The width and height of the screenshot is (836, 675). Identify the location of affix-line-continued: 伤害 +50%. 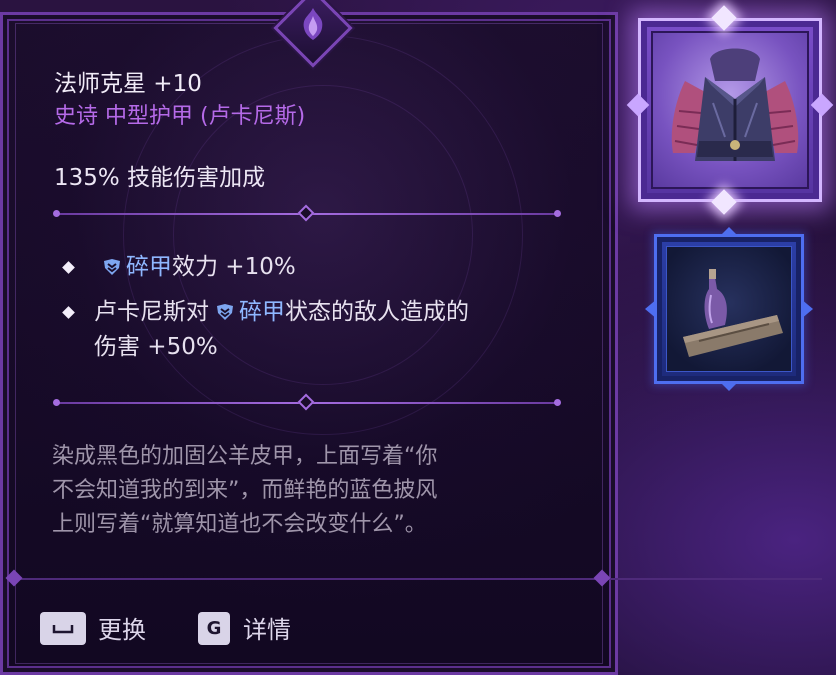
(156, 347).